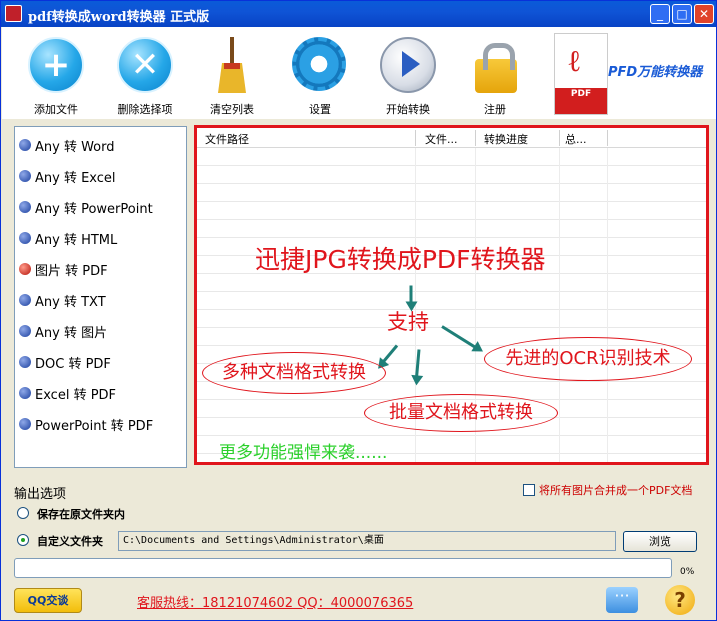 The height and width of the screenshot is (621, 717). What do you see at coordinates (70, 541) in the screenshot?
I see `custom-folder-label: 自定义文件夹` at bounding box center [70, 541].